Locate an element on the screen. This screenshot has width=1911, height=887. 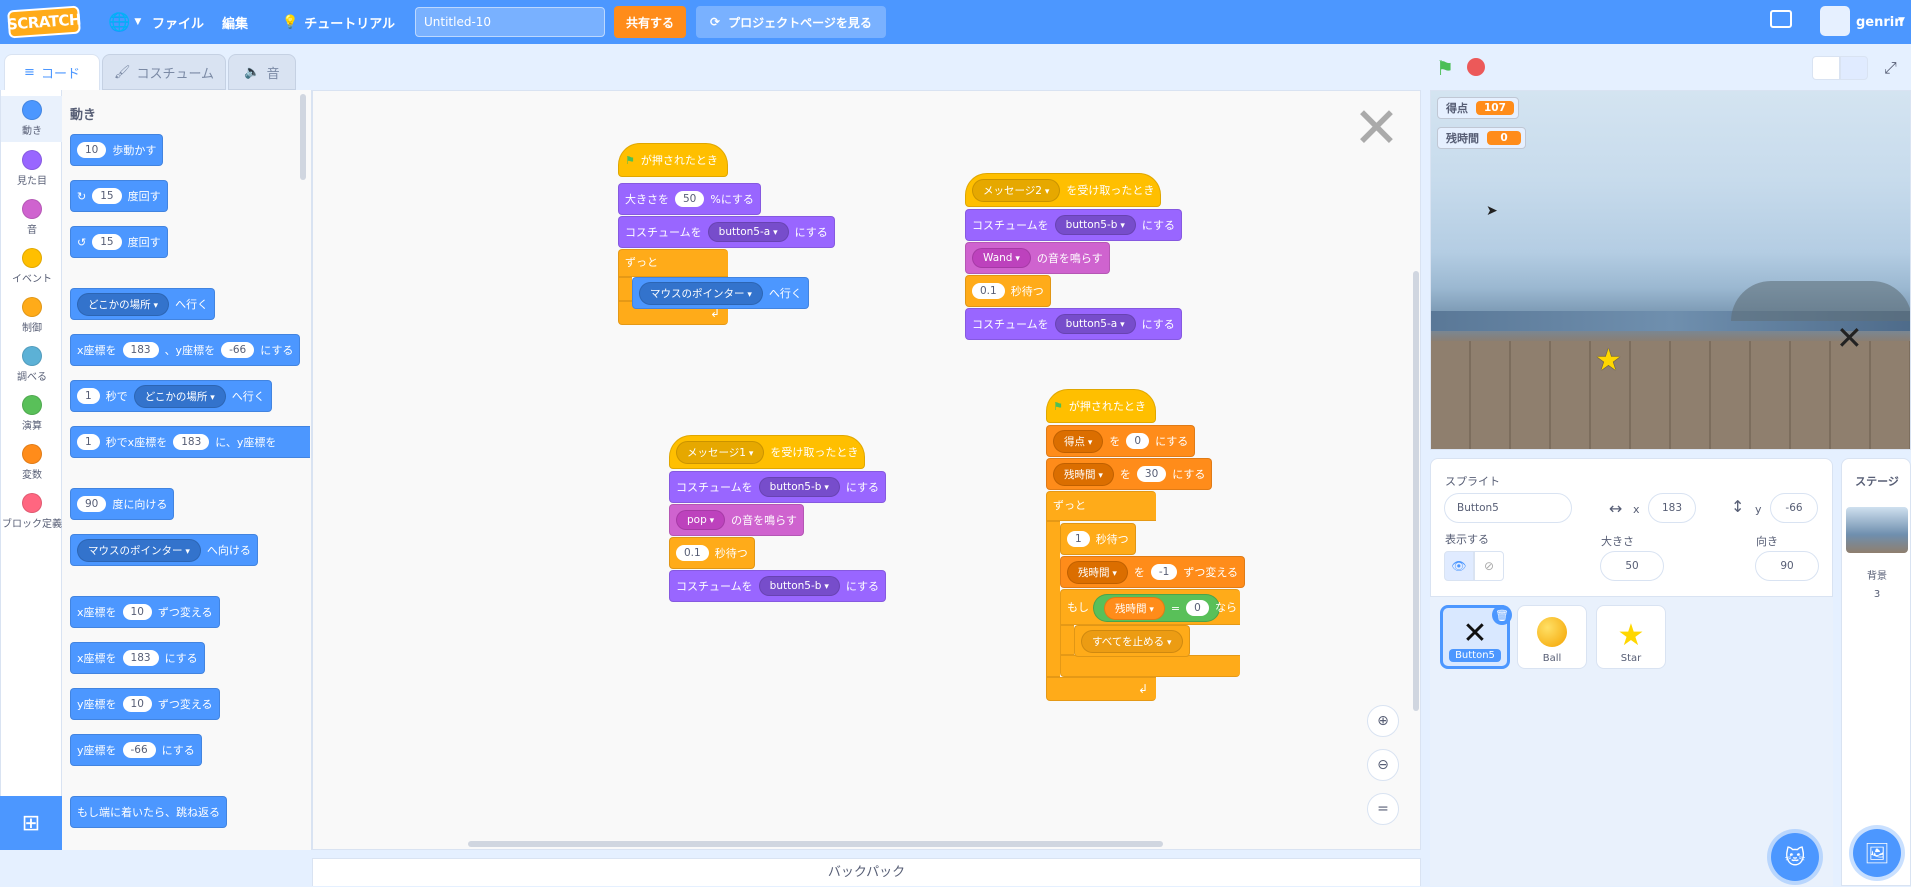
large-stage-button is located at coordinates (1854, 68).